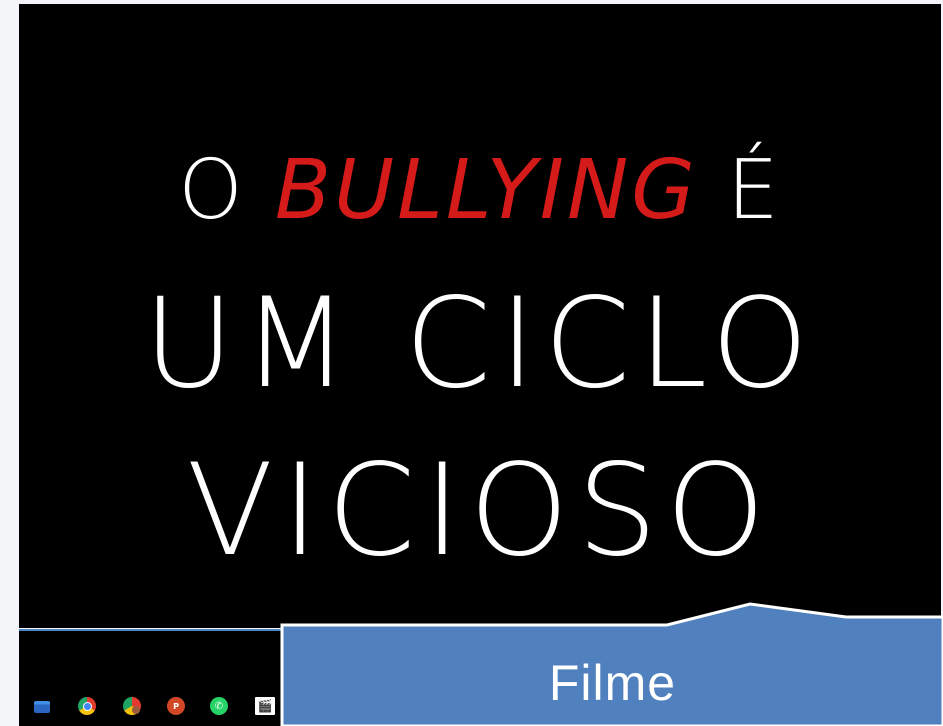  Describe the element at coordinates (87, 706) in the screenshot. I see `chrome-icon` at that location.